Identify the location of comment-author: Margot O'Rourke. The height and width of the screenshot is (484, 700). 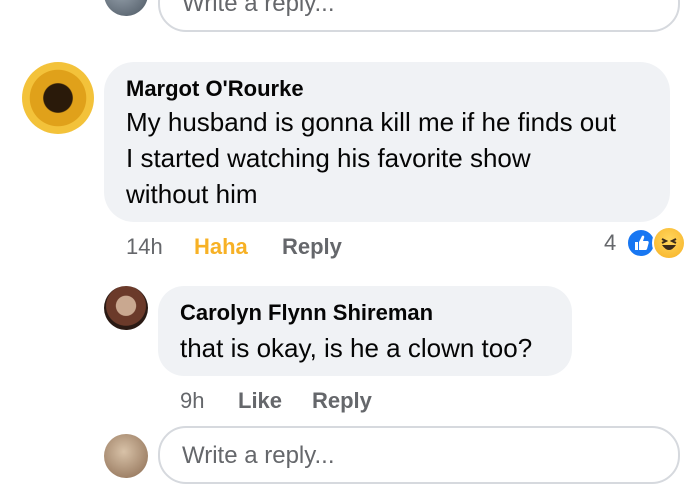
(215, 89).